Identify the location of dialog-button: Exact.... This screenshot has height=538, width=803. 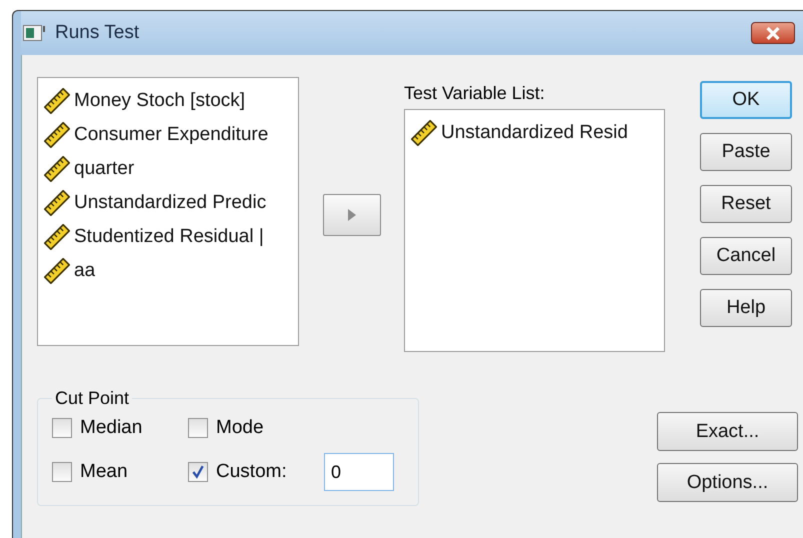
(727, 431).